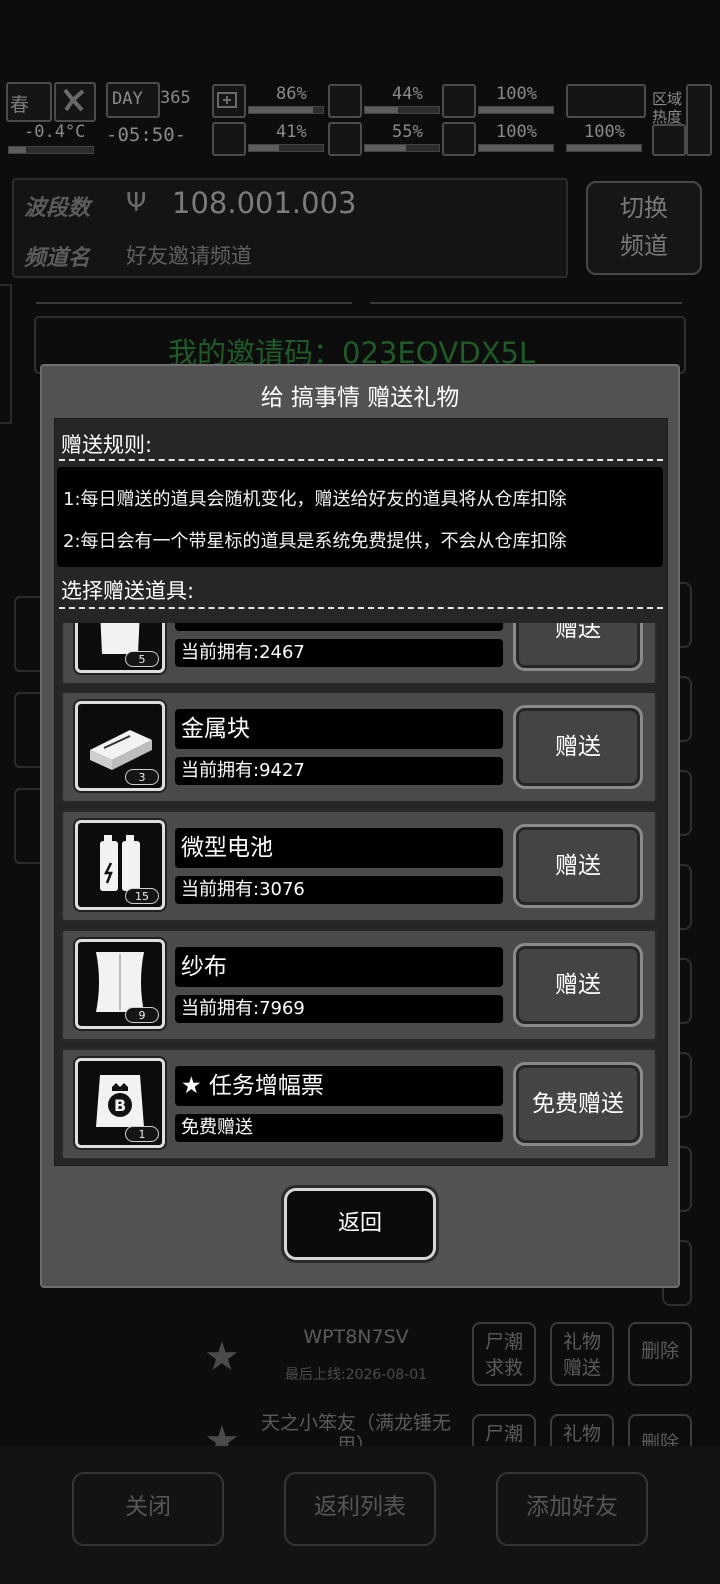  Describe the element at coordinates (75, 102) in the screenshot. I see `fan-icon` at that location.